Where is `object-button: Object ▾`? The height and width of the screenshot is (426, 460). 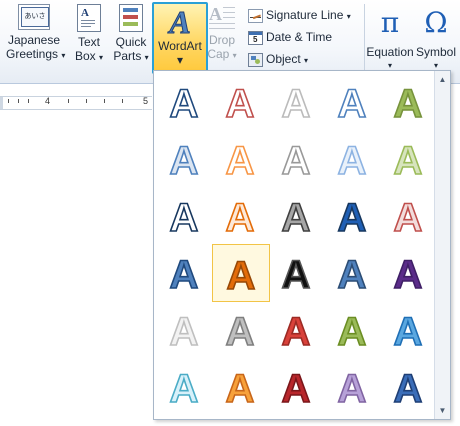
object-button: Object ▾ is located at coordinates (278, 59).